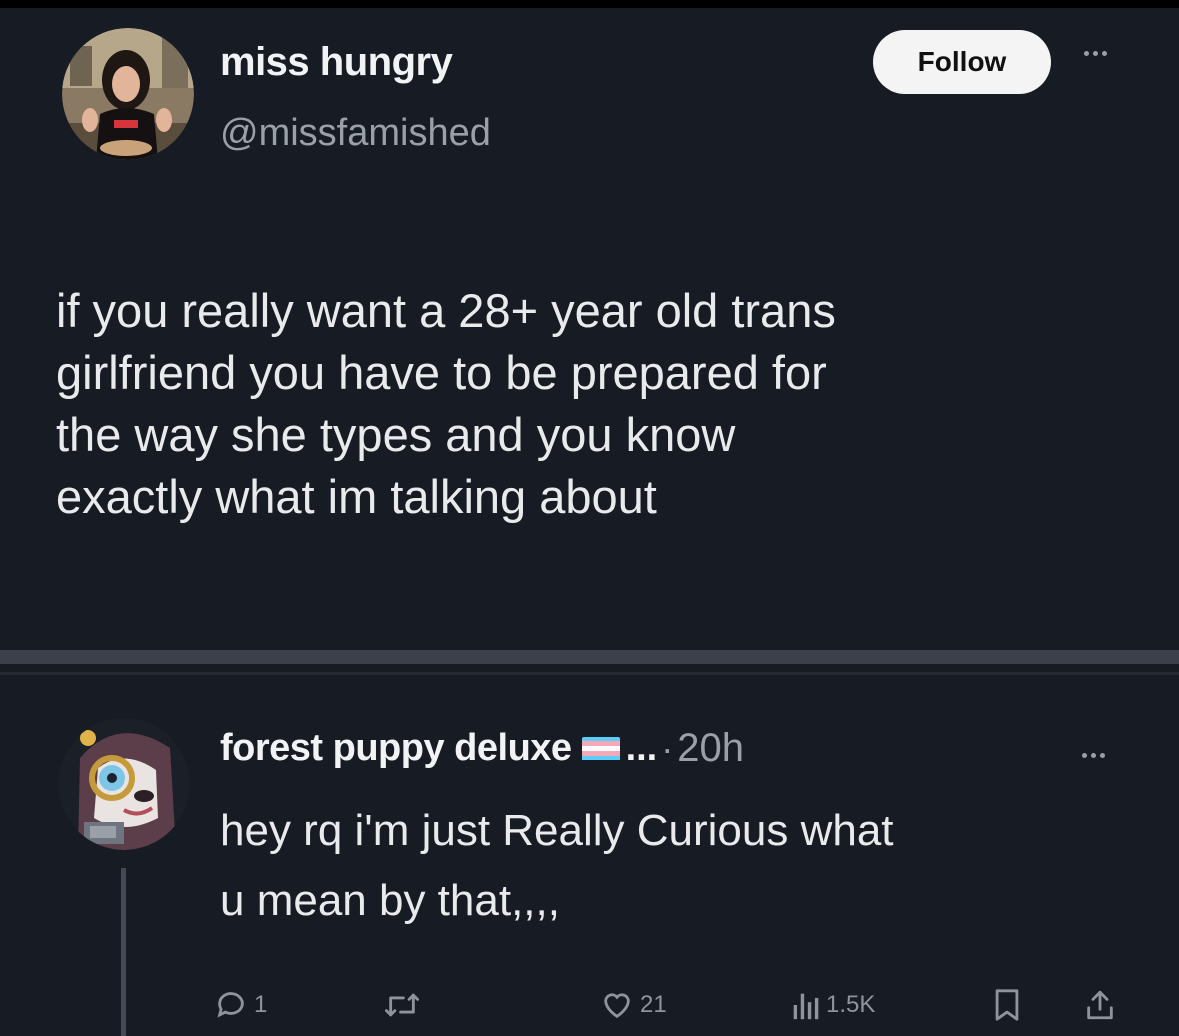  I want to click on repost-button, so click(402, 1005).